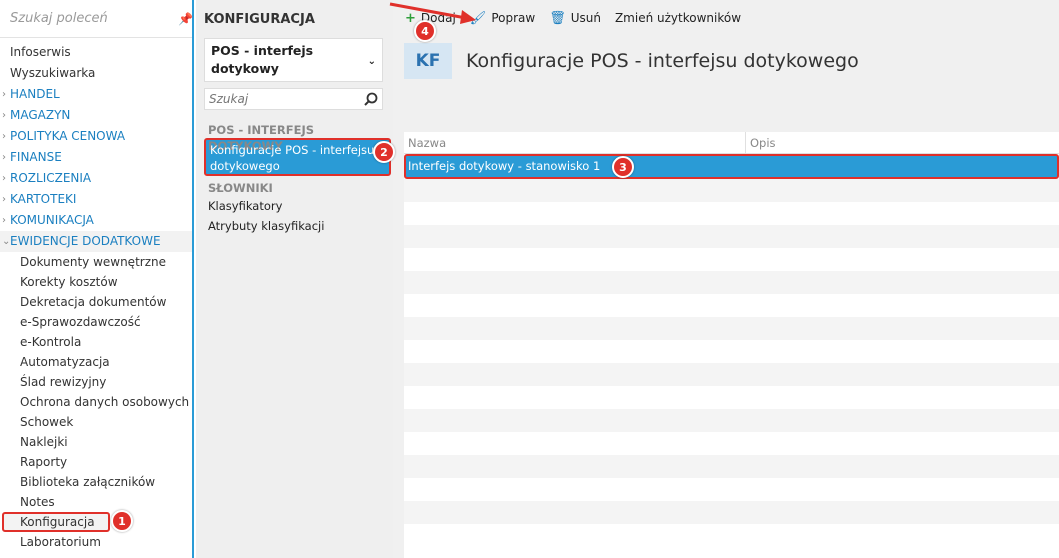  Describe the element at coordinates (56, 522) in the screenshot. I see `nav-subitem-label: Konfiguracja` at that location.